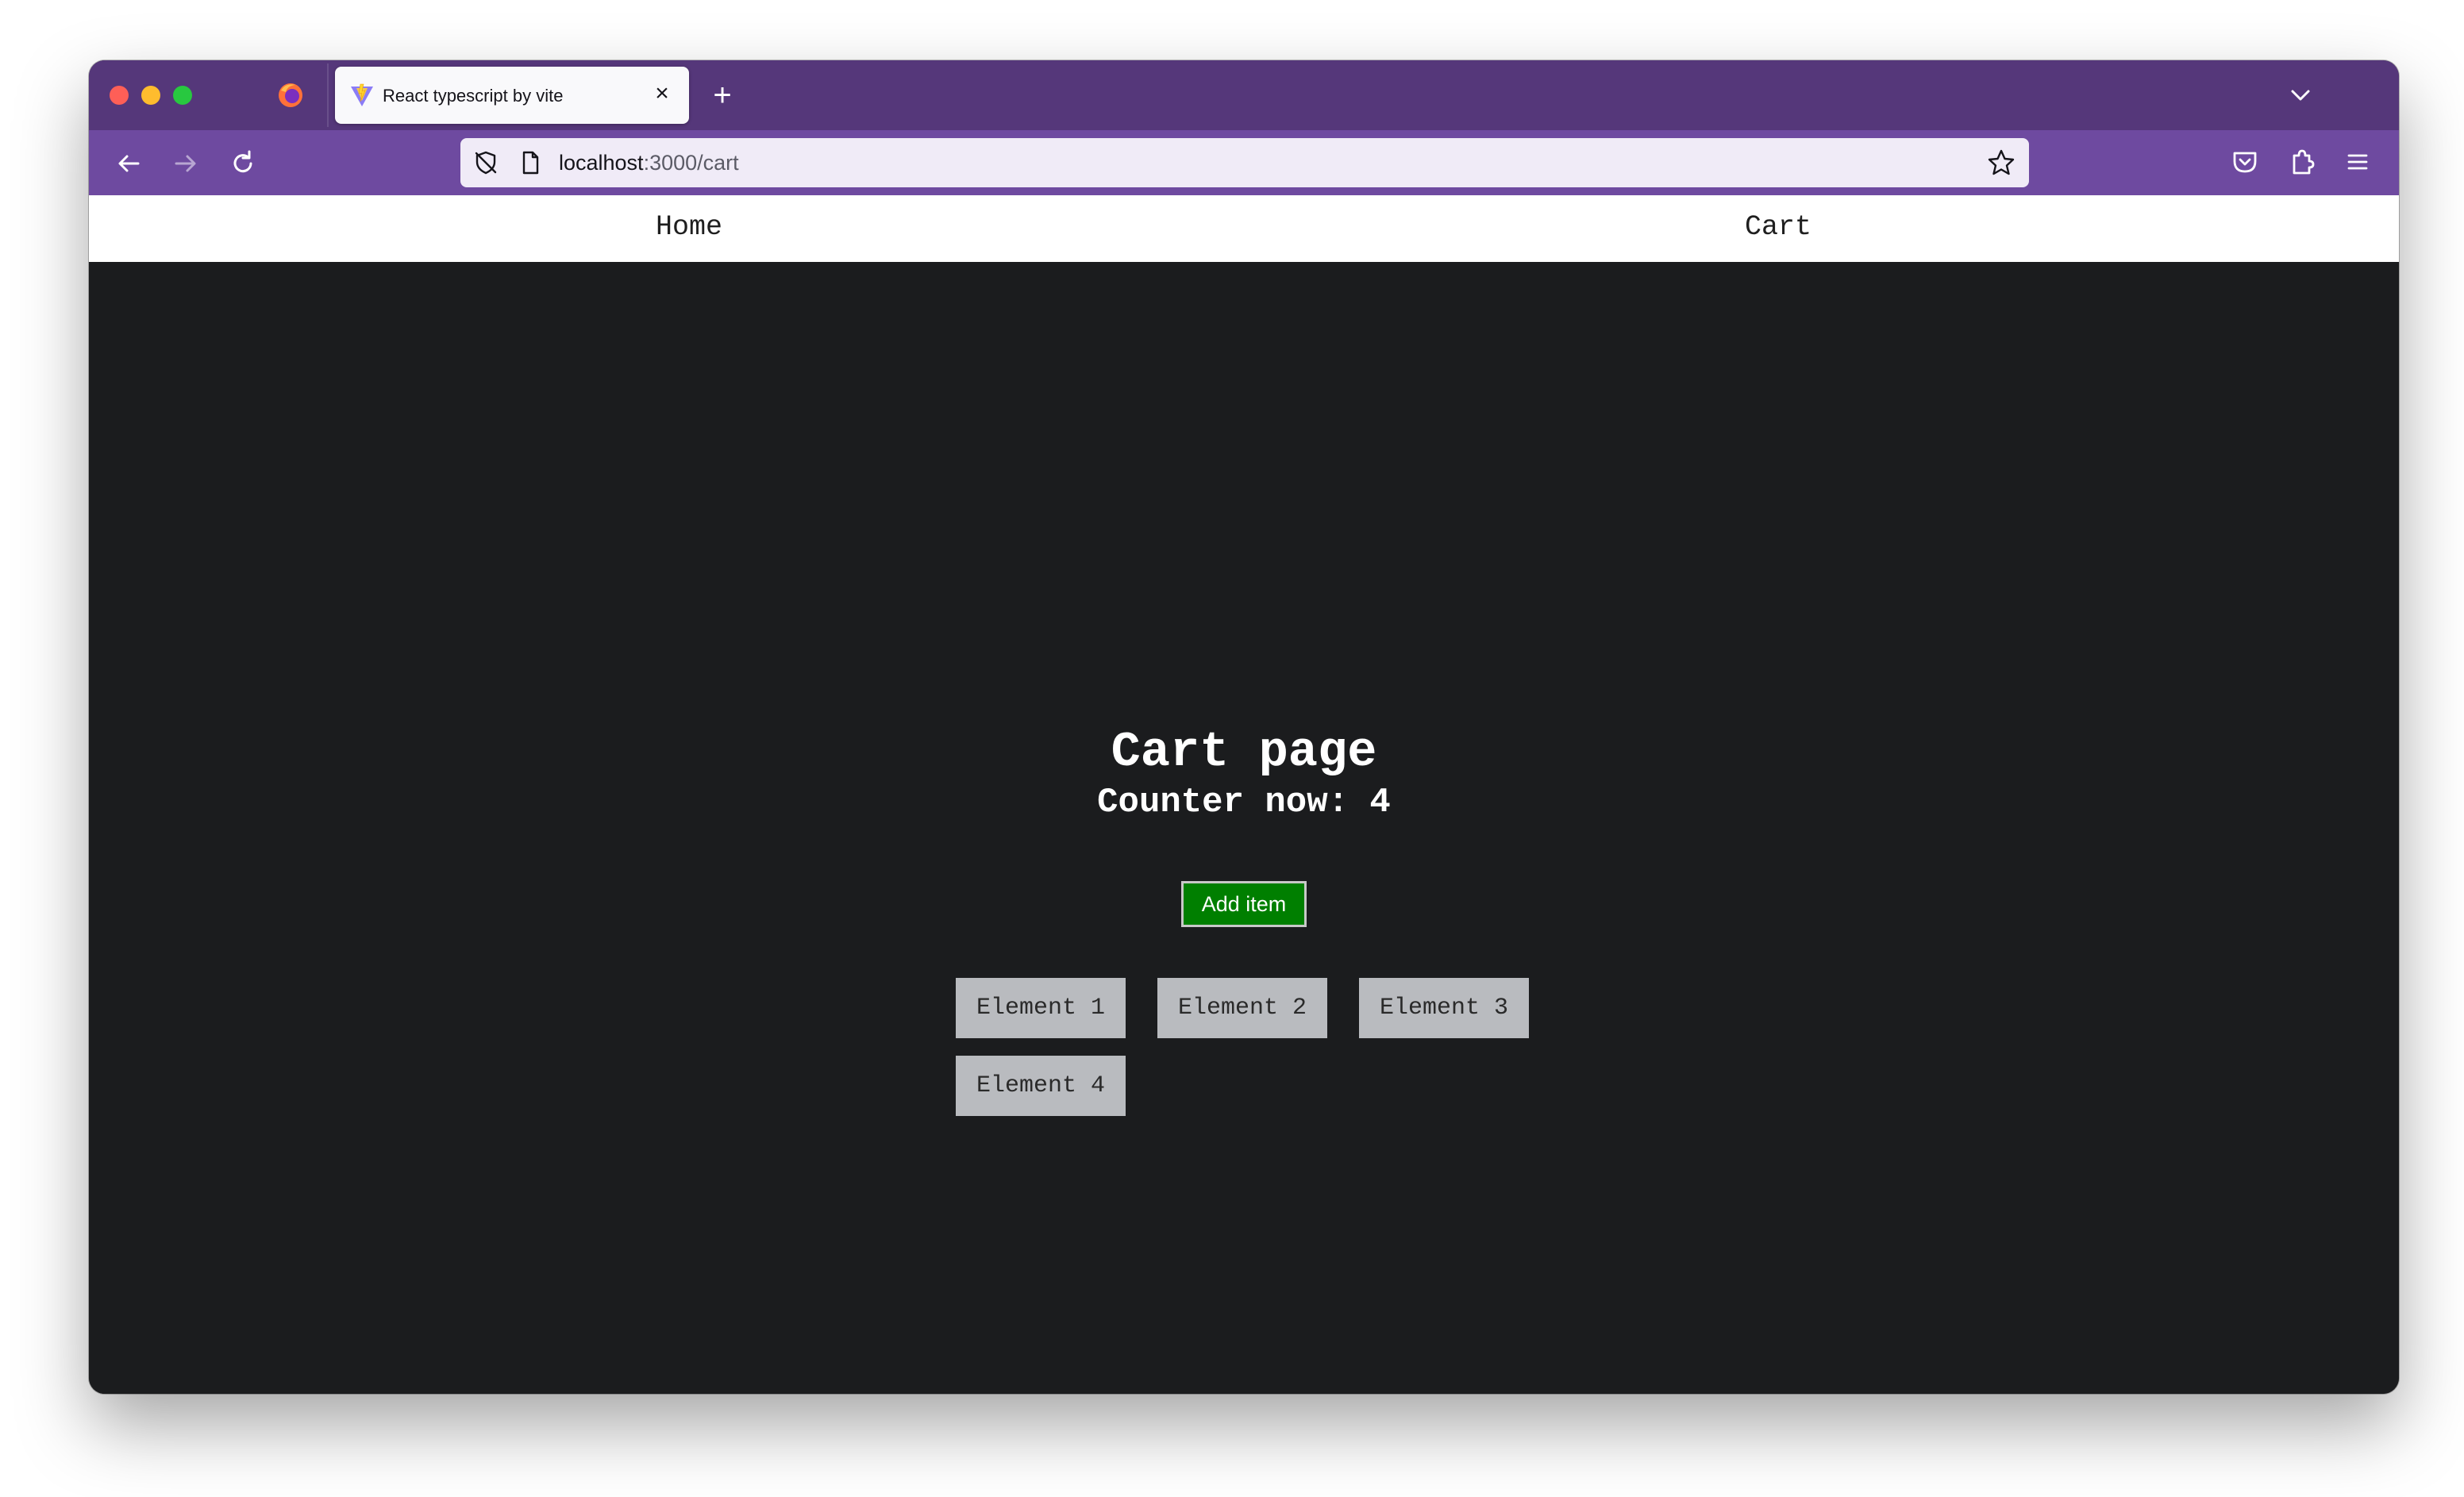  Describe the element at coordinates (1041, 1008) in the screenshot. I see `element-item: Element 1` at that location.